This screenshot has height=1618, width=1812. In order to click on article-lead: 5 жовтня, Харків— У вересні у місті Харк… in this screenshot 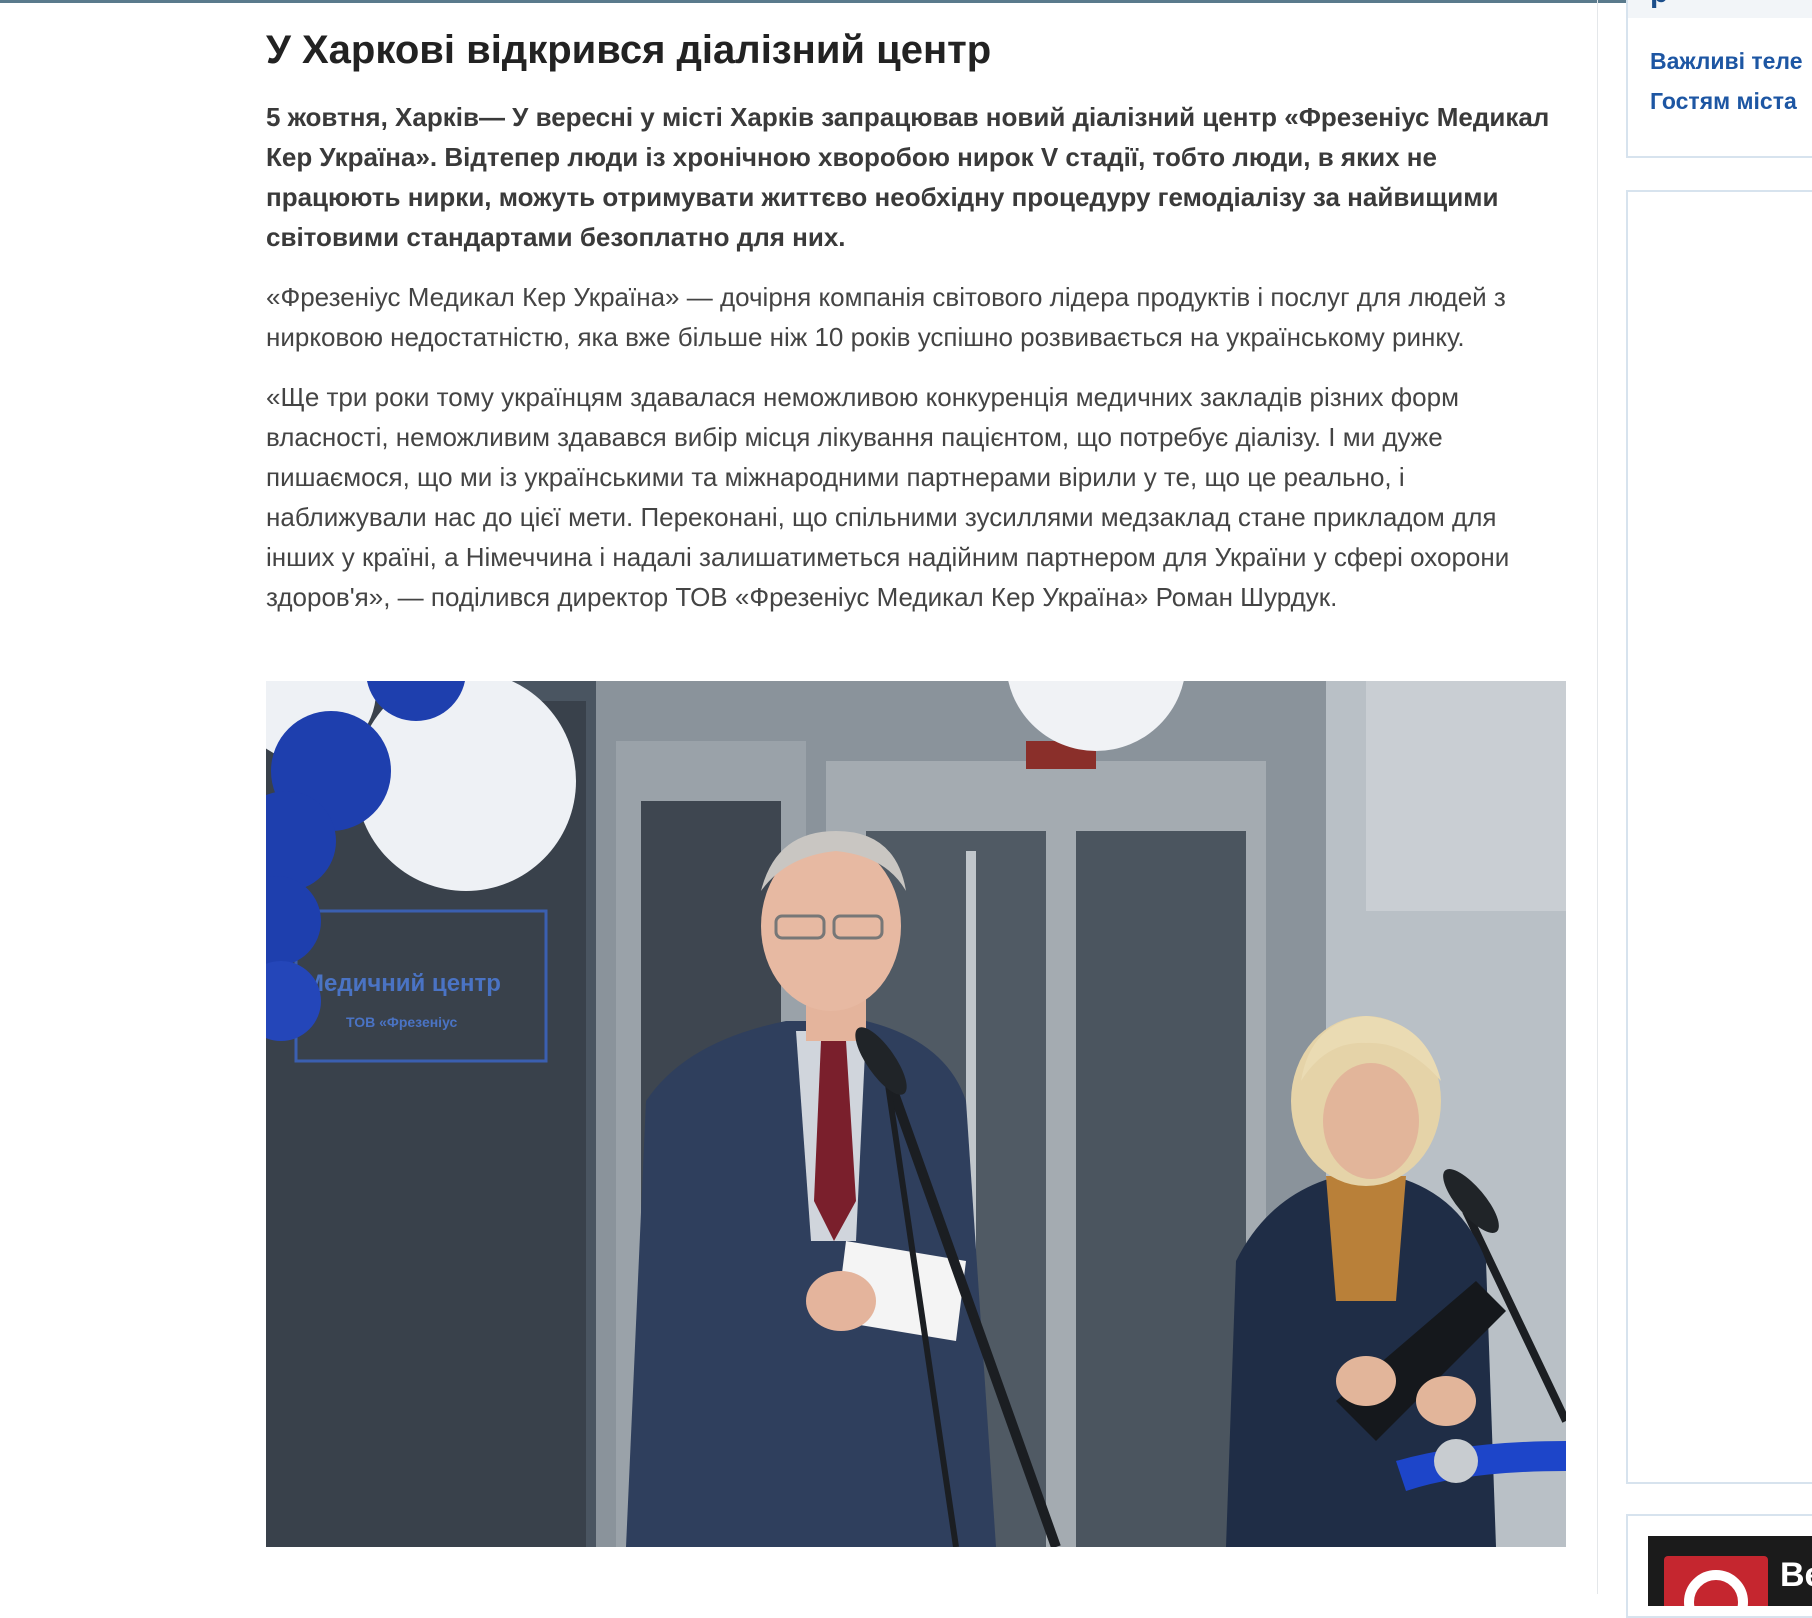, I will do `click(908, 177)`.